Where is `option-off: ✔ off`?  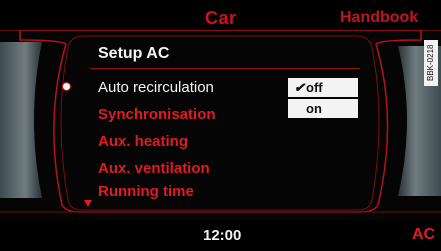 option-off: ✔ off is located at coordinates (323, 87).